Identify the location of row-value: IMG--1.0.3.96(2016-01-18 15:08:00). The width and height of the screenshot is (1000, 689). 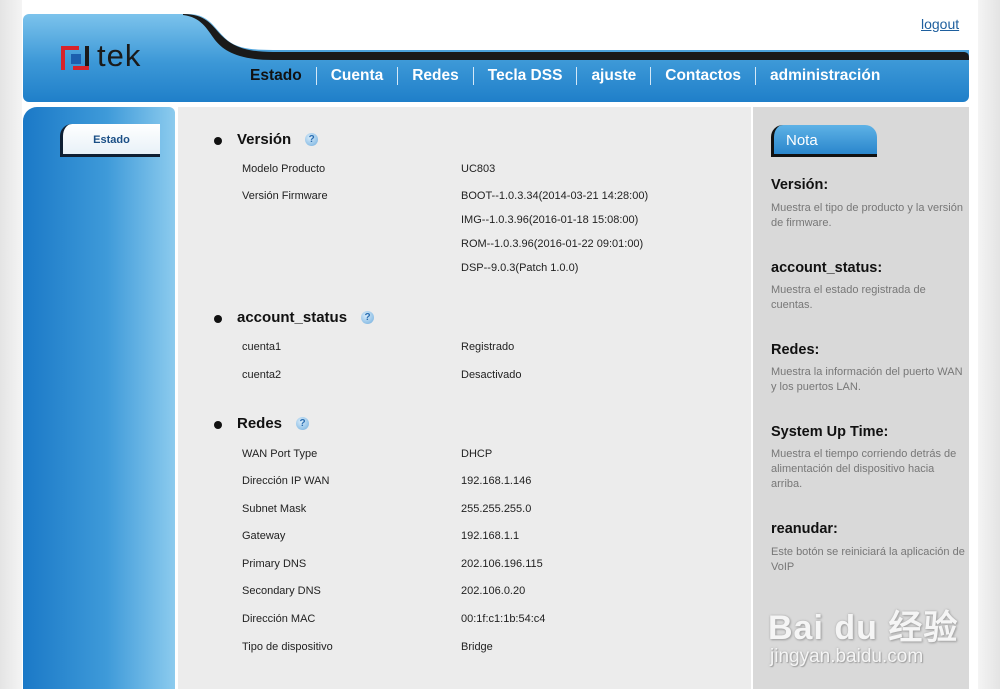
(550, 220).